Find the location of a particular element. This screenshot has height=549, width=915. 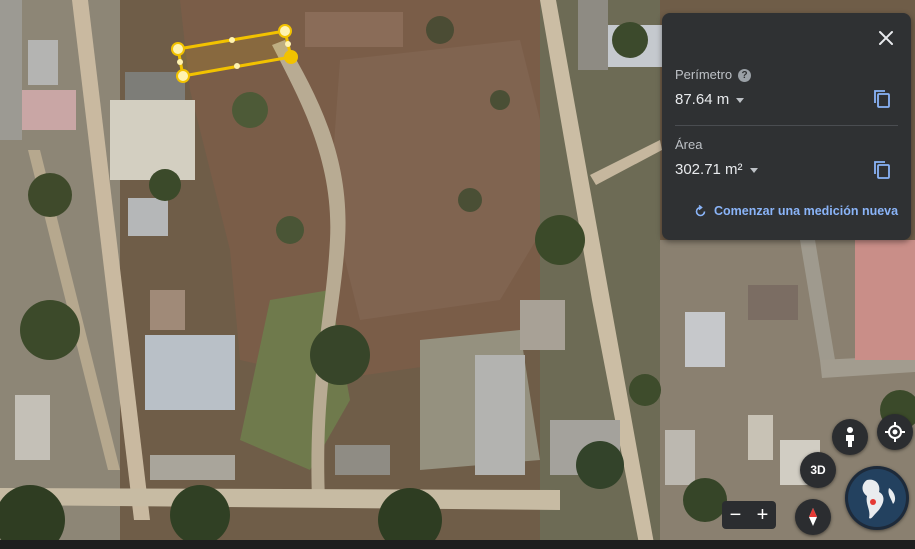

area-label: Área is located at coordinates (689, 144).